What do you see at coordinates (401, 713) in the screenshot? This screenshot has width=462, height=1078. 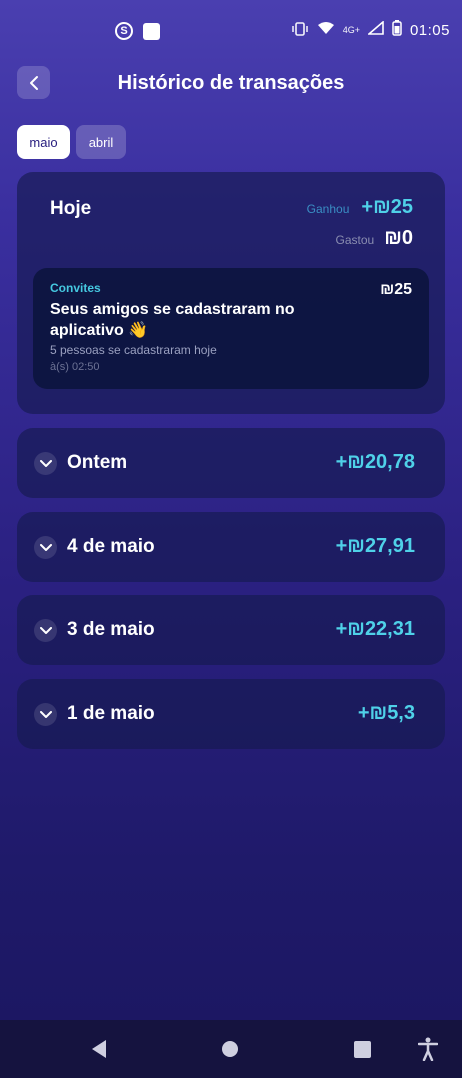 I see `day-amount: 5,3` at bounding box center [401, 713].